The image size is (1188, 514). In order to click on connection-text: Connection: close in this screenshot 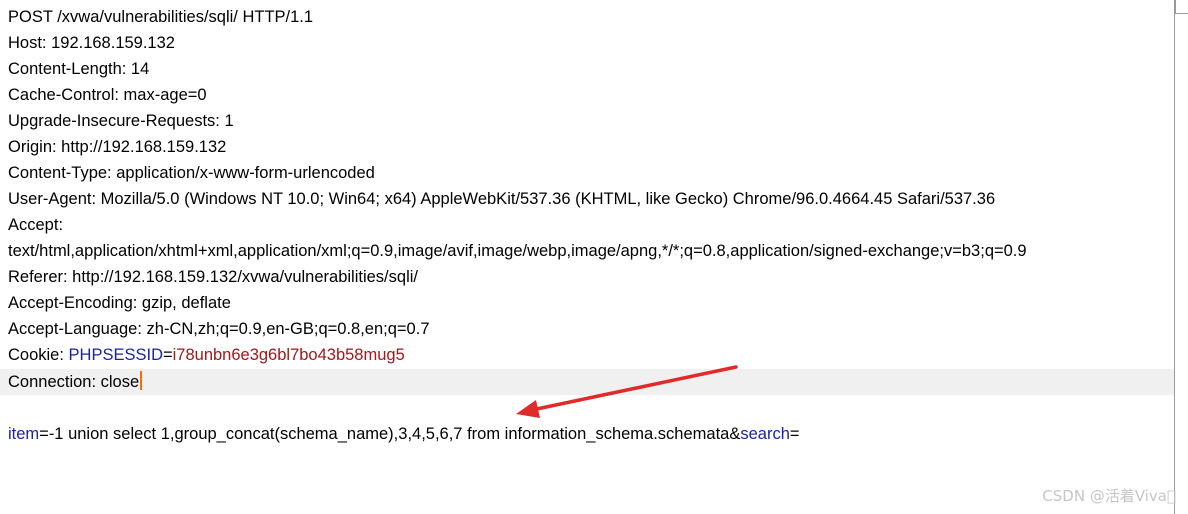, I will do `click(74, 382)`.